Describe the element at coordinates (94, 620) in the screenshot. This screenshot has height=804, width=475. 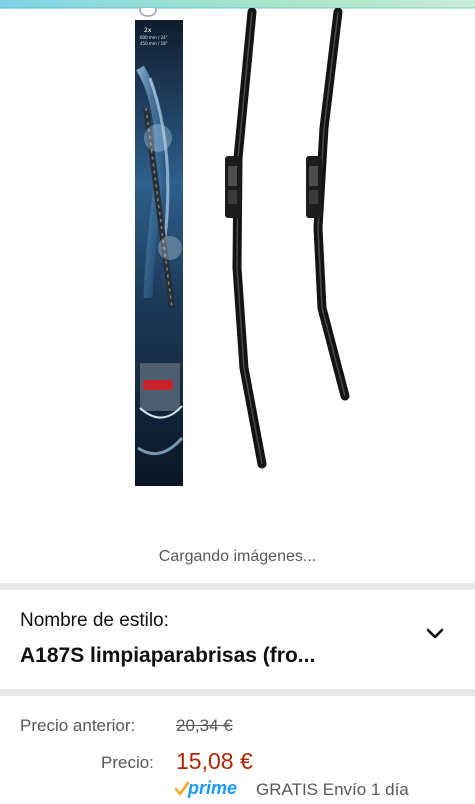
I see `style-name-label: Nombre de estilo:` at that location.